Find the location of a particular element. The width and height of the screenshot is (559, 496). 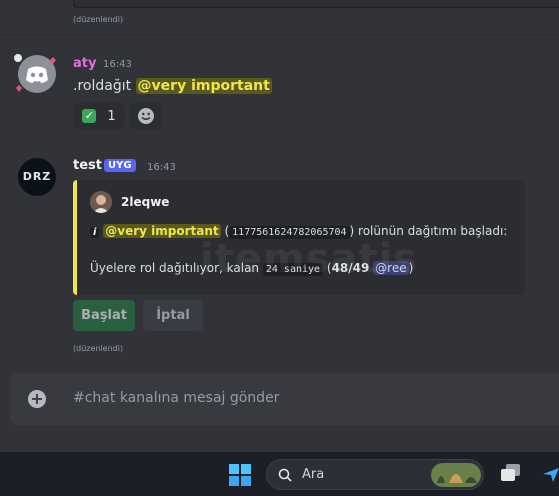

search-icon is located at coordinates (285, 475).